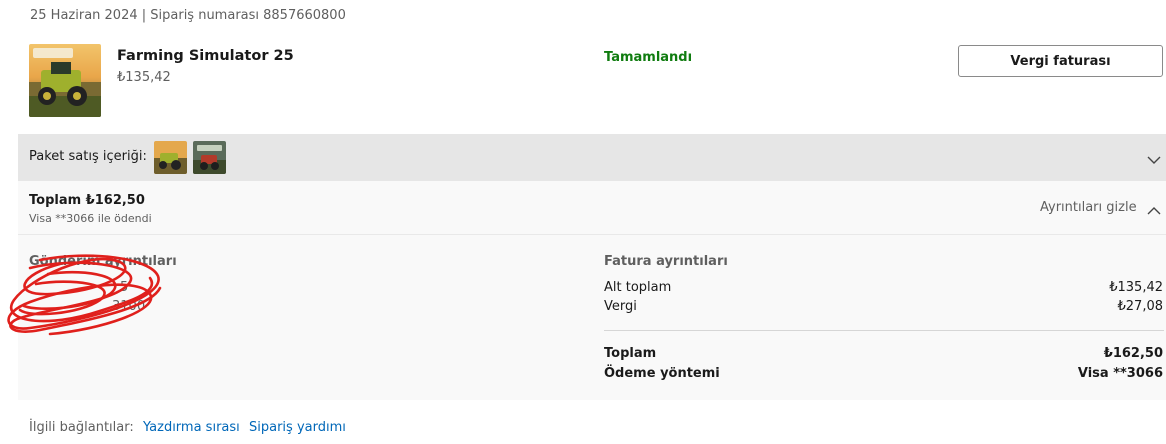 The width and height of the screenshot is (1166, 444). Describe the element at coordinates (638, 287) in the screenshot. I see `subtotal-label: Alt toplam` at that location.